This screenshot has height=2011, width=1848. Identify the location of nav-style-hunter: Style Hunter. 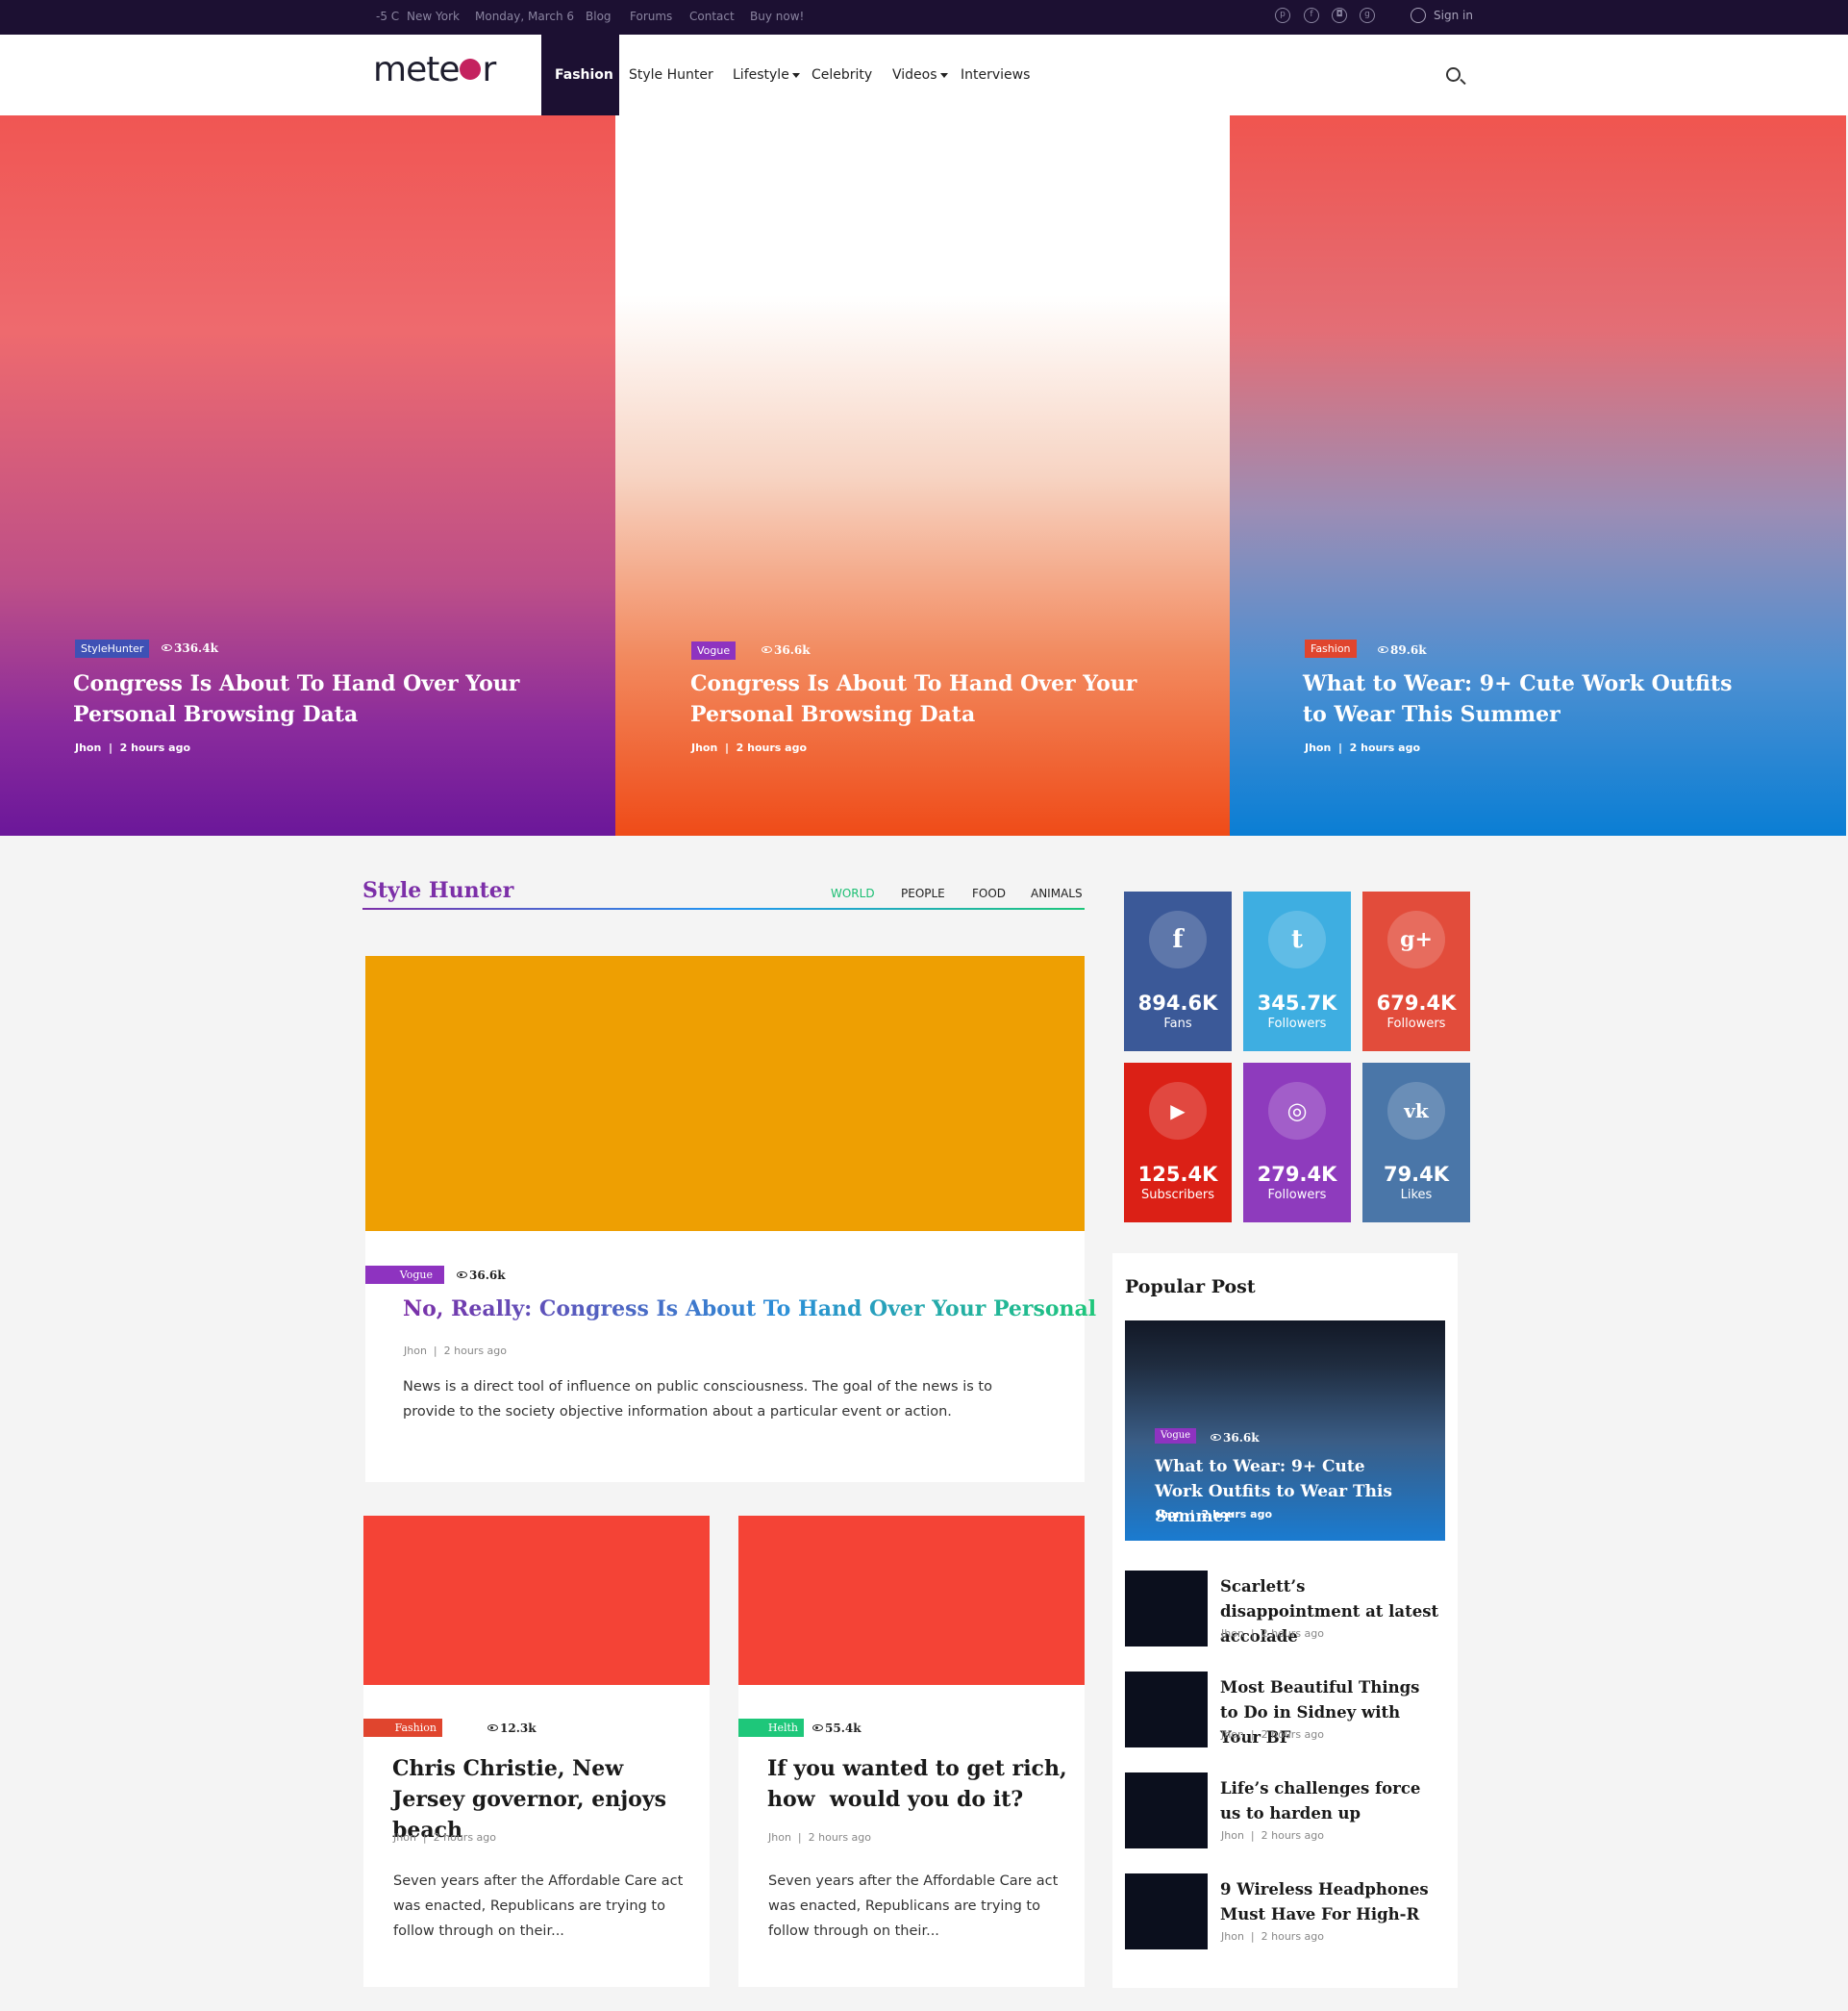
(671, 75).